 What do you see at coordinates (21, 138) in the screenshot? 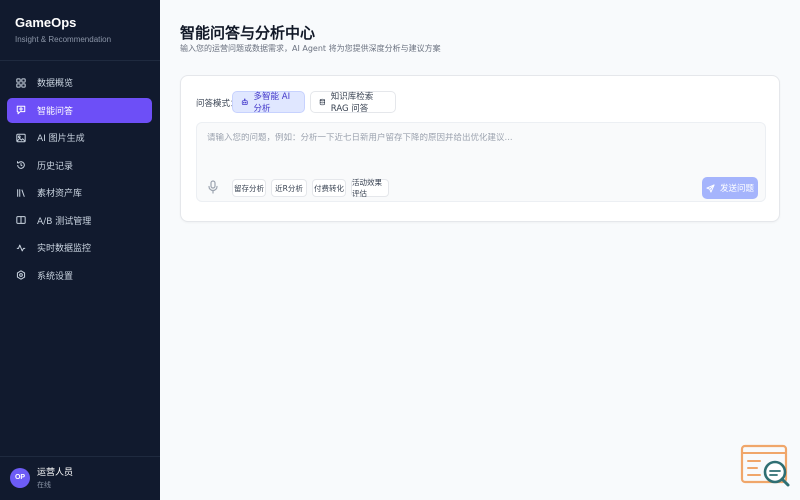
I see `image-icon` at bounding box center [21, 138].